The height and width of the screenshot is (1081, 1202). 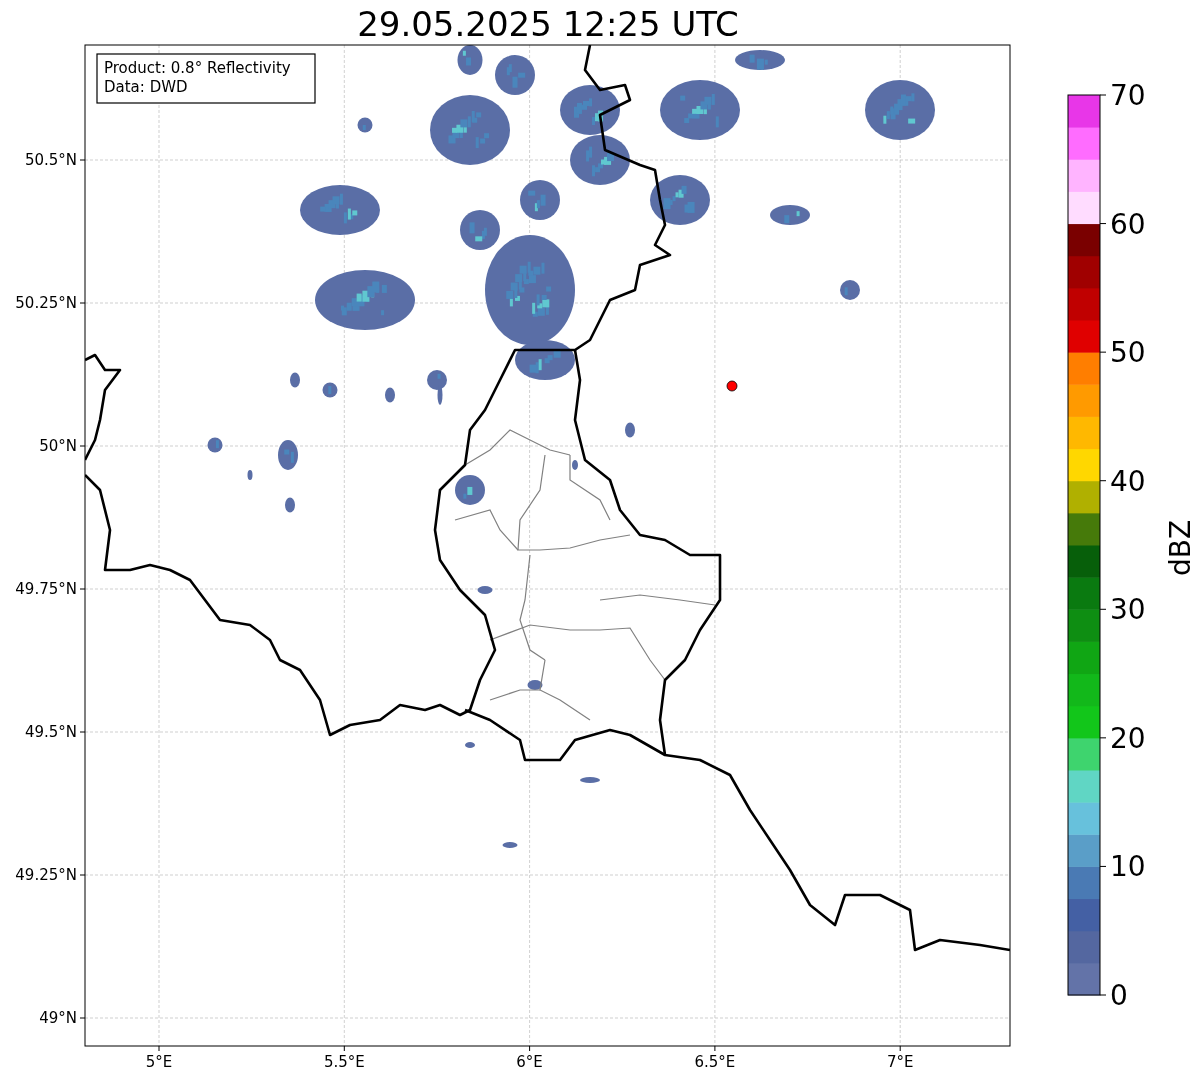 What do you see at coordinates (900, 1062) in the screenshot?
I see `longitude-label: 7°E` at bounding box center [900, 1062].